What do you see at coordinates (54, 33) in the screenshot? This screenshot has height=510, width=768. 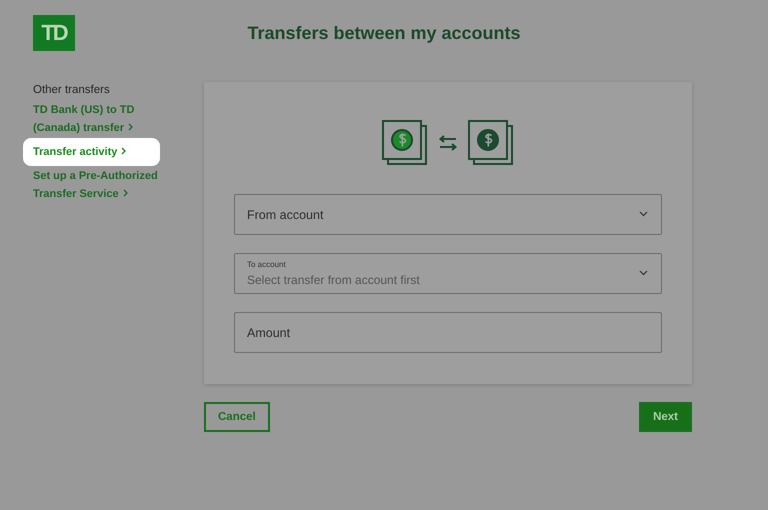 I see `logo: TD` at bounding box center [54, 33].